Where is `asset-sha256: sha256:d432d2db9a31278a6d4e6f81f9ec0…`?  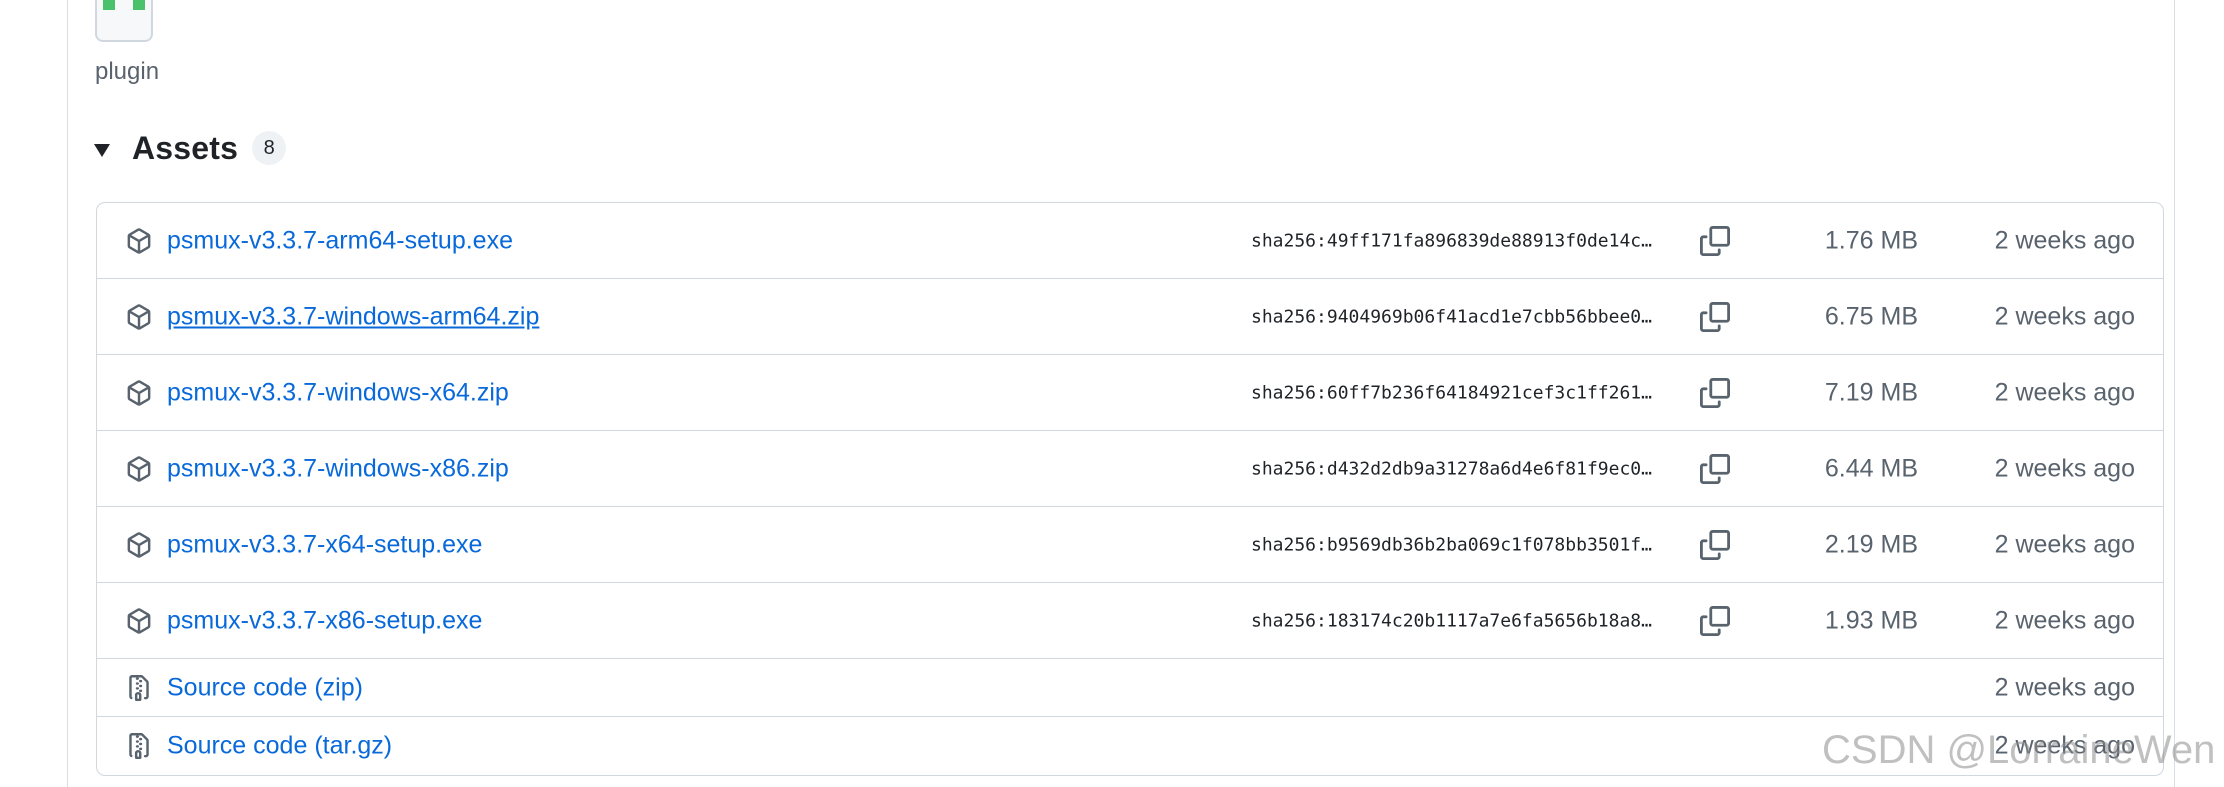
asset-sha256: sha256:d432d2db9a31278a6d4e6f81f9ec0… is located at coordinates (1451, 468).